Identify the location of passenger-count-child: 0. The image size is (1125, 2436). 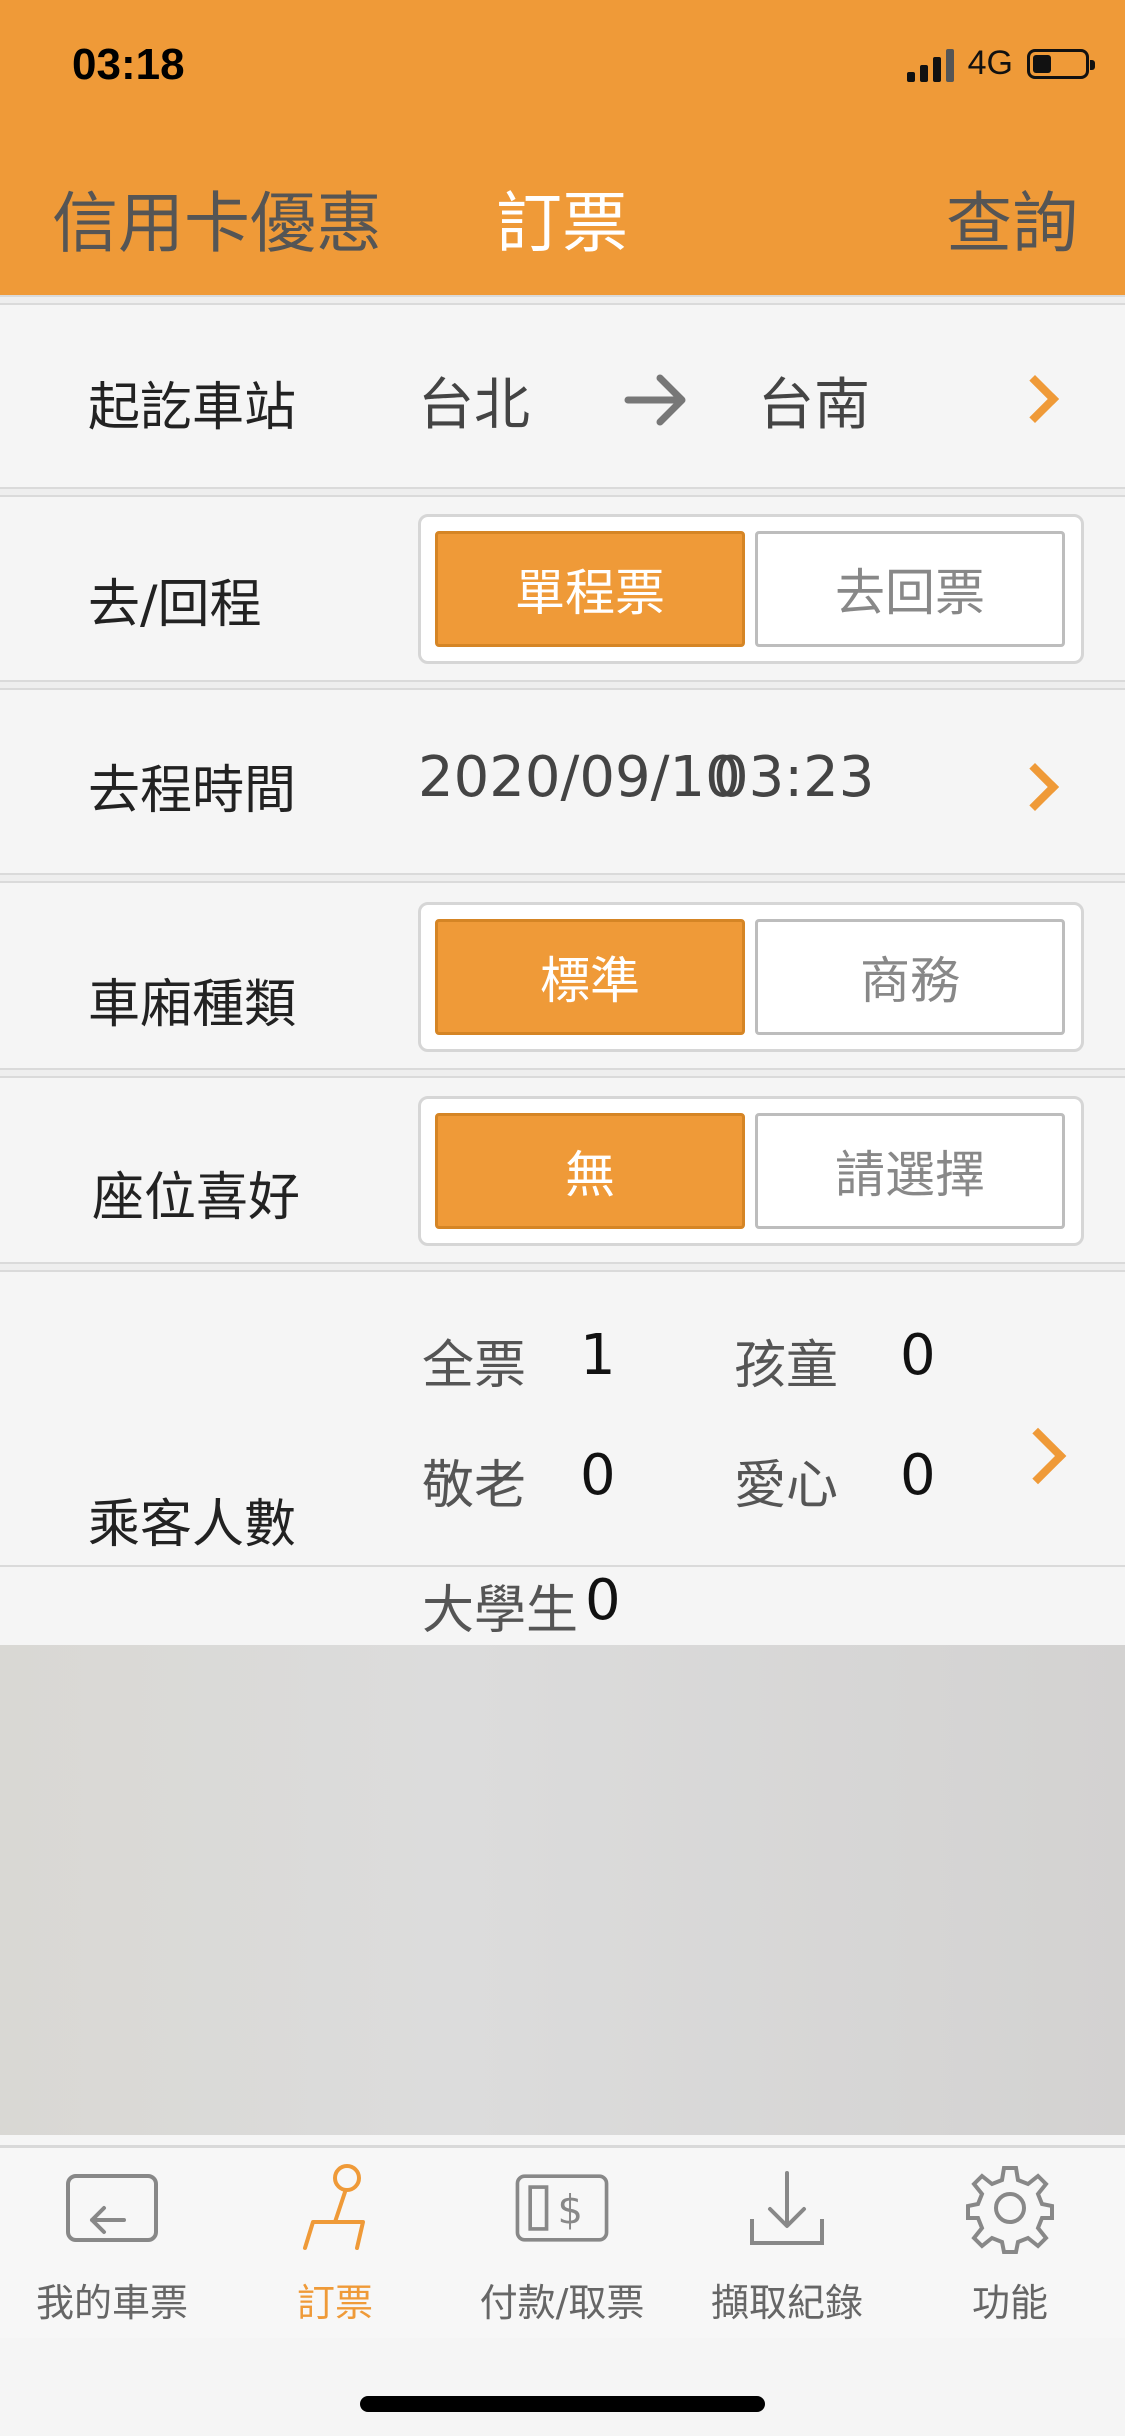
(918, 1355).